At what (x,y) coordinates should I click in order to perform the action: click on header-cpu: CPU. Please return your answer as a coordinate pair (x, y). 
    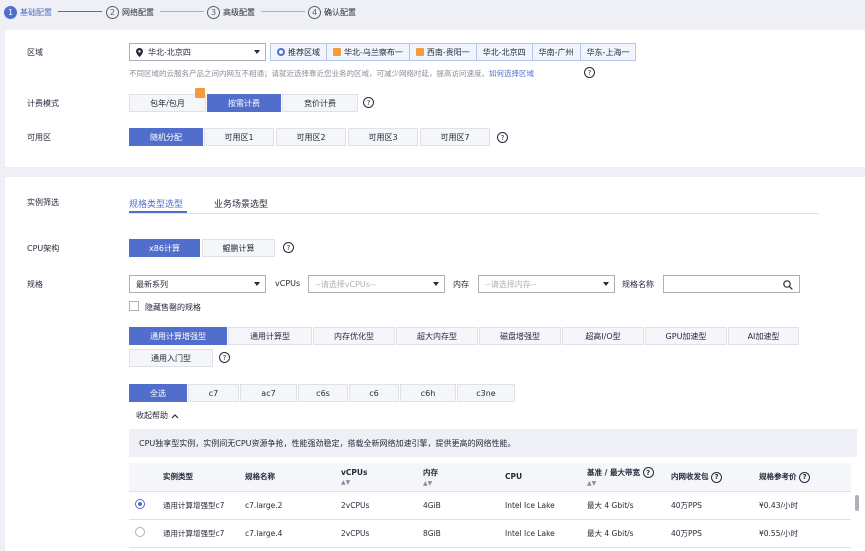
    Looking at the image, I should click on (540, 477).